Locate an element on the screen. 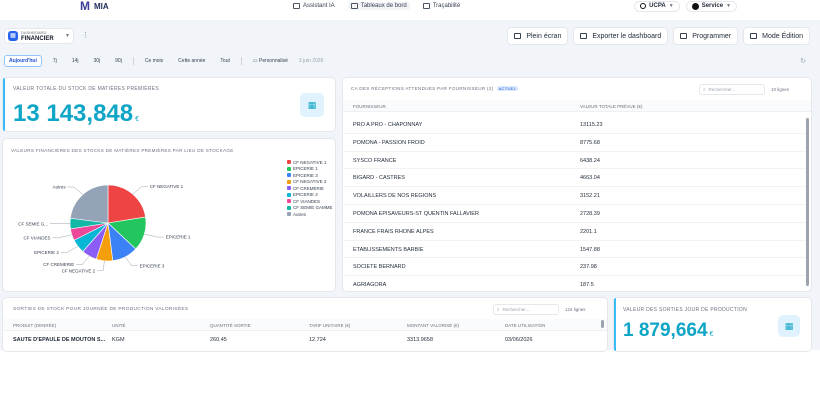 This screenshot has height=400, width=820. table-row: BIGARD - CASTRES 4663.04 is located at coordinates (575, 178).